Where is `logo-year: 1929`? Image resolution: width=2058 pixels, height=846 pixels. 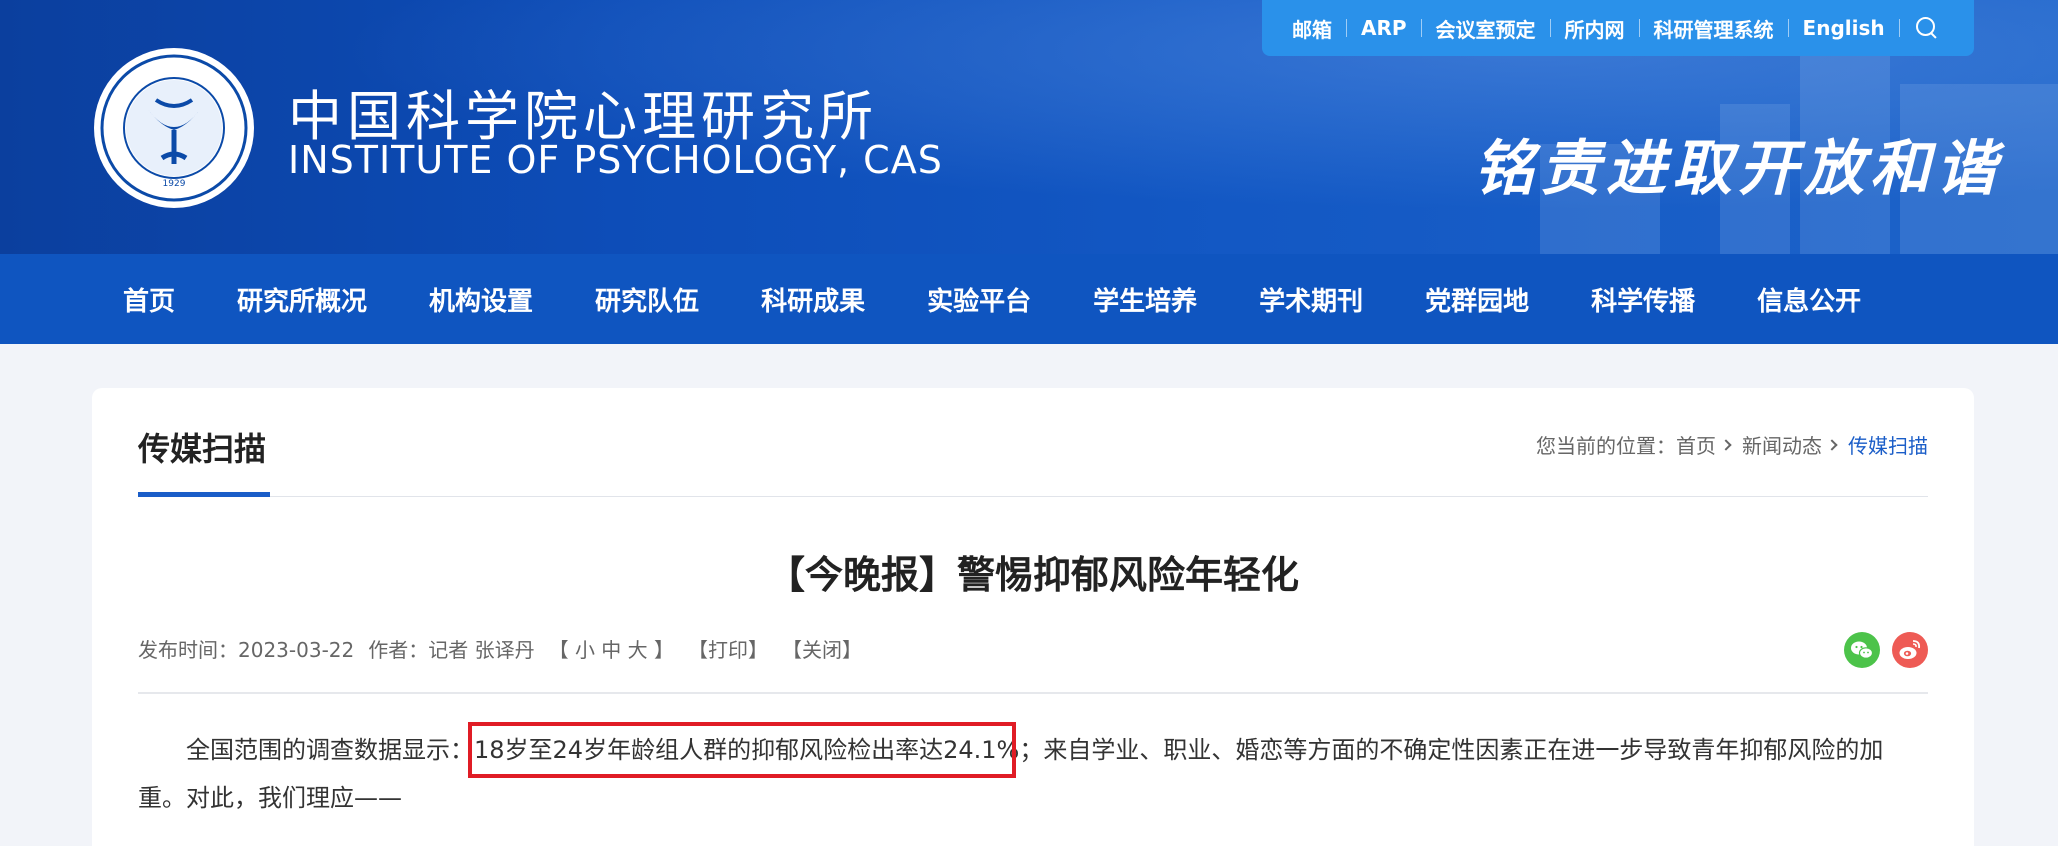 logo-year: 1929 is located at coordinates (174, 184).